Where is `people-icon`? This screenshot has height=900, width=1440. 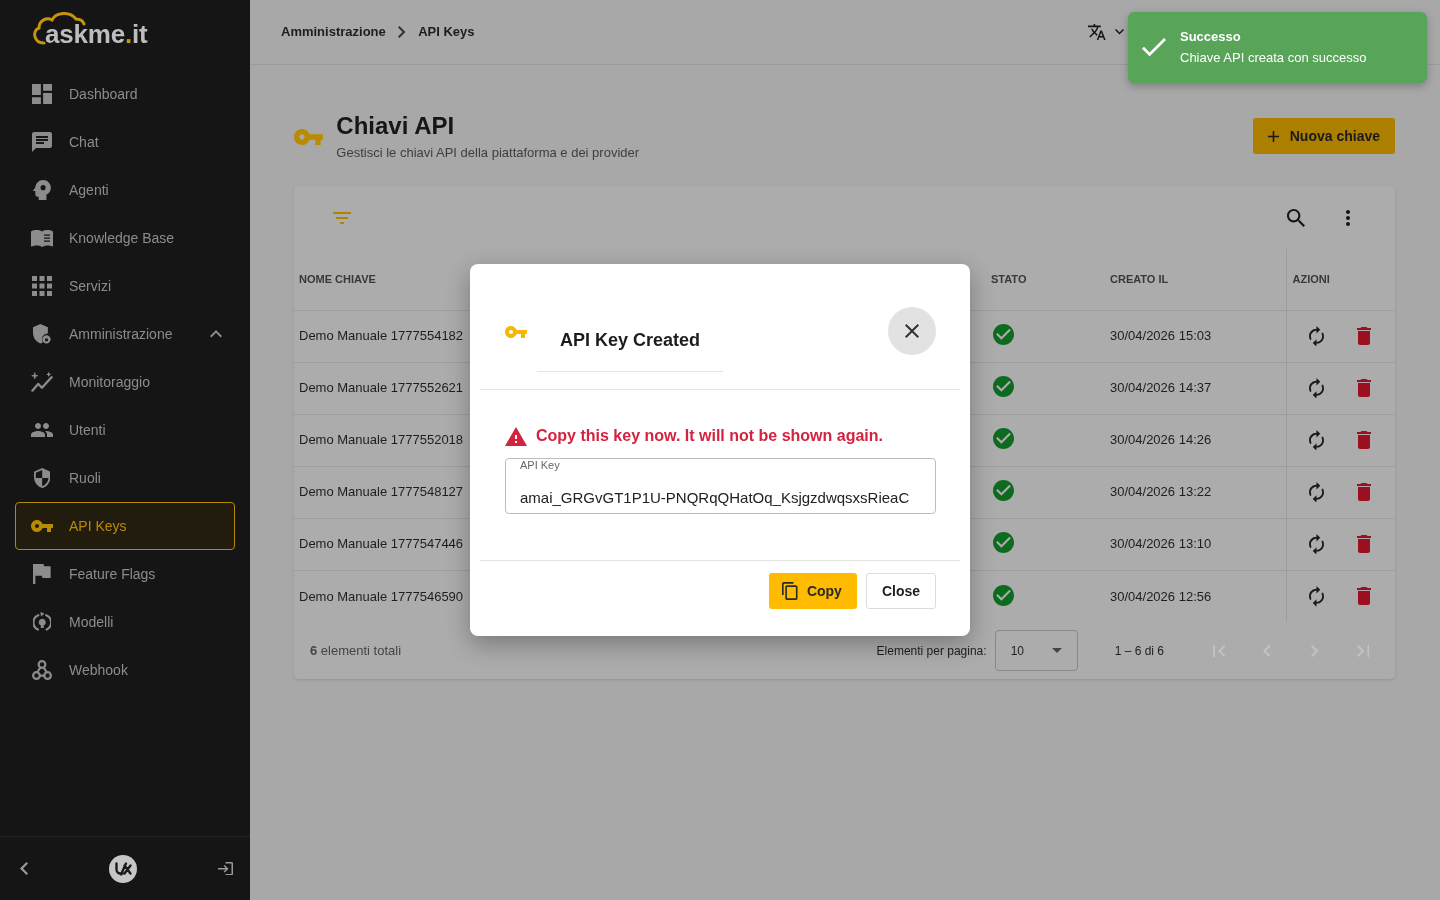 people-icon is located at coordinates (42, 430).